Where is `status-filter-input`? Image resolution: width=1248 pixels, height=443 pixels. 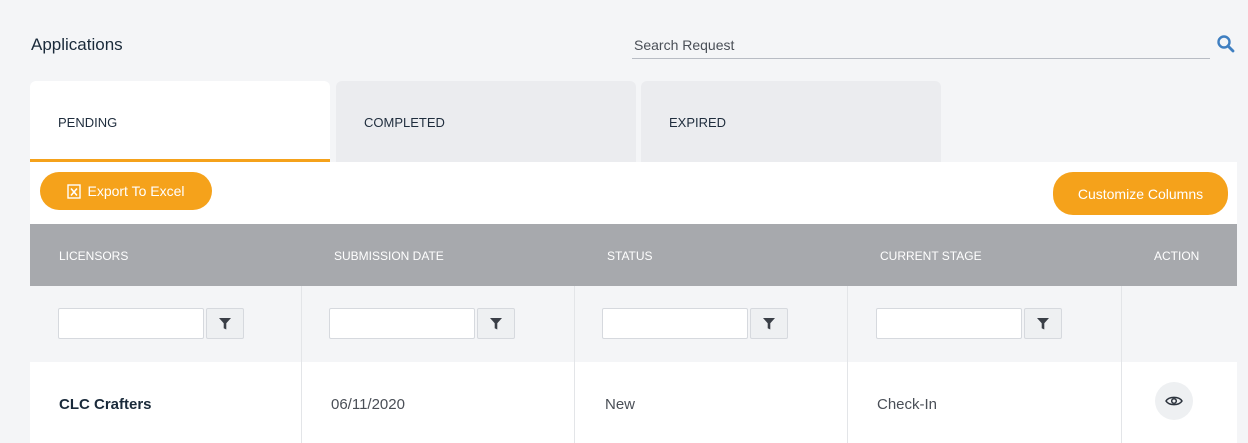 status-filter-input is located at coordinates (675, 323).